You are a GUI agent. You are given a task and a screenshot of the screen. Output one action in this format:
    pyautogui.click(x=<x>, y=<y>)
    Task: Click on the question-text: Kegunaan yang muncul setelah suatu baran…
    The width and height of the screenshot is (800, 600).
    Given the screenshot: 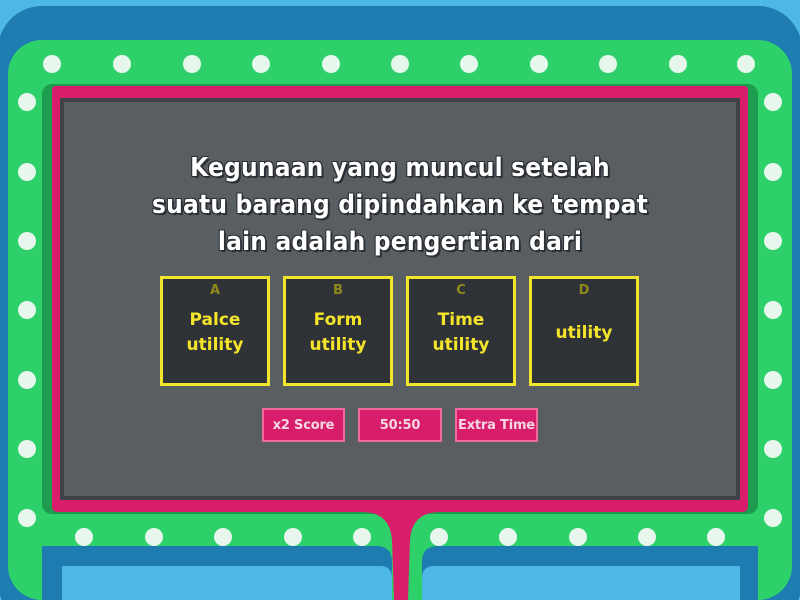 What is the action you would take?
    pyautogui.click(x=399, y=205)
    